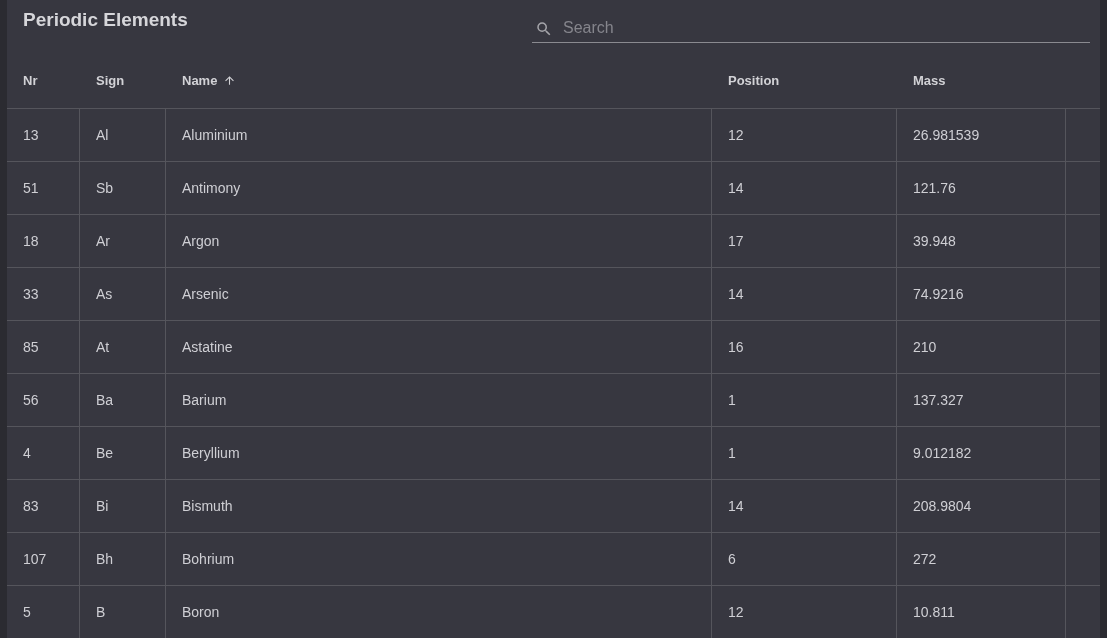  Describe the element at coordinates (123, 294) in the screenshot. I see `table-cell: As` at that location.